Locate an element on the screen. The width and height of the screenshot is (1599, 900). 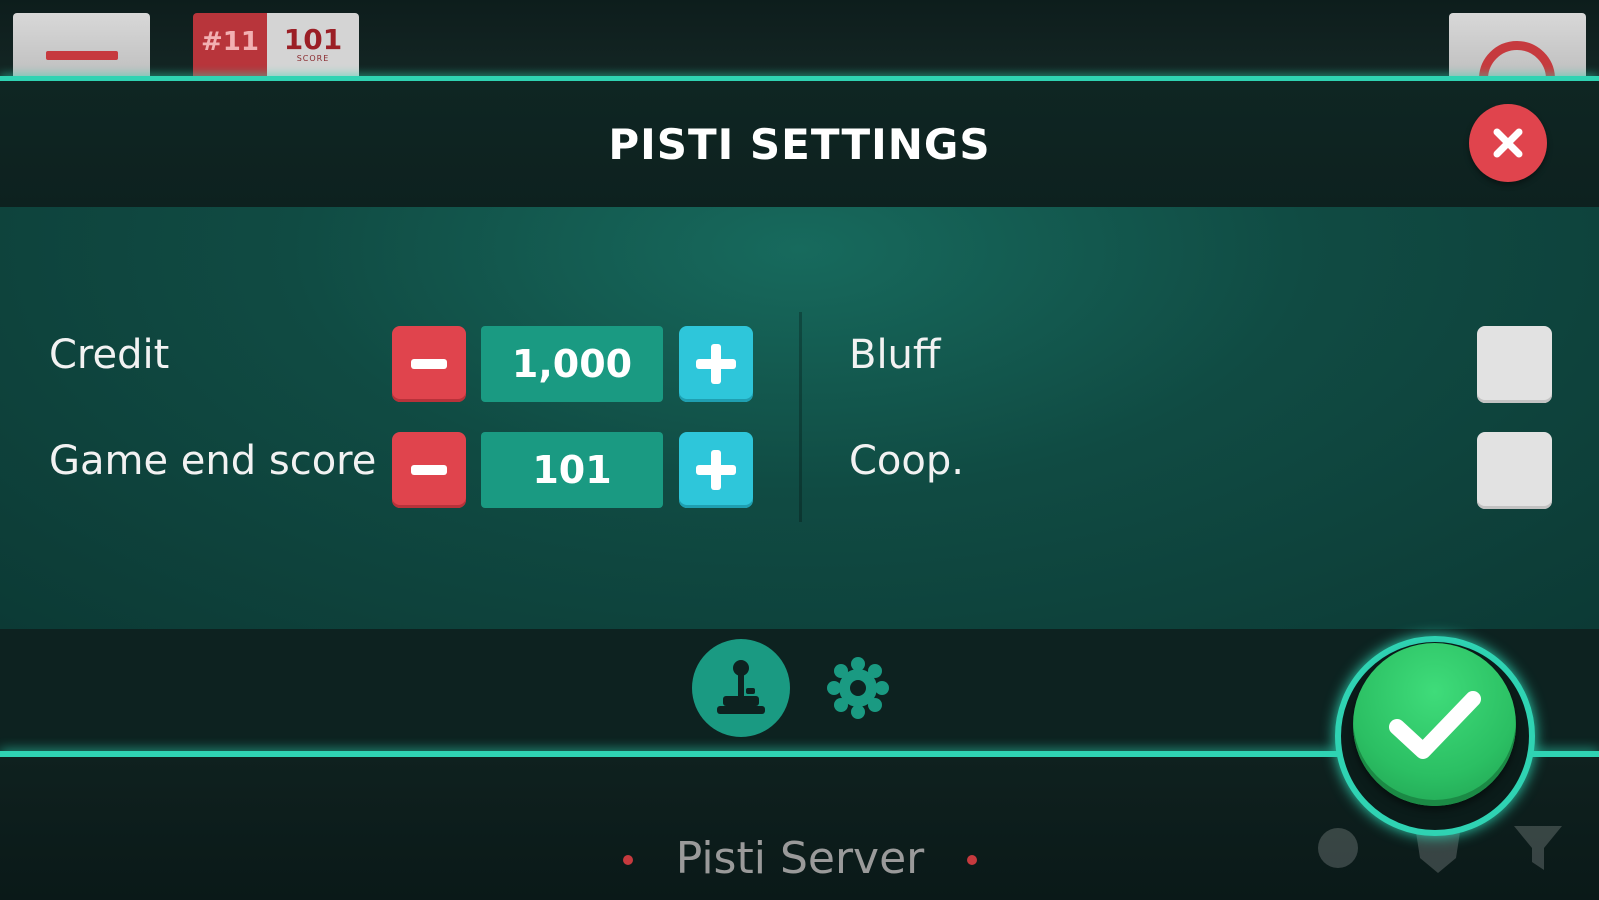
modal-header: PISTI SETTINGS is located at coordinates (799, 144).